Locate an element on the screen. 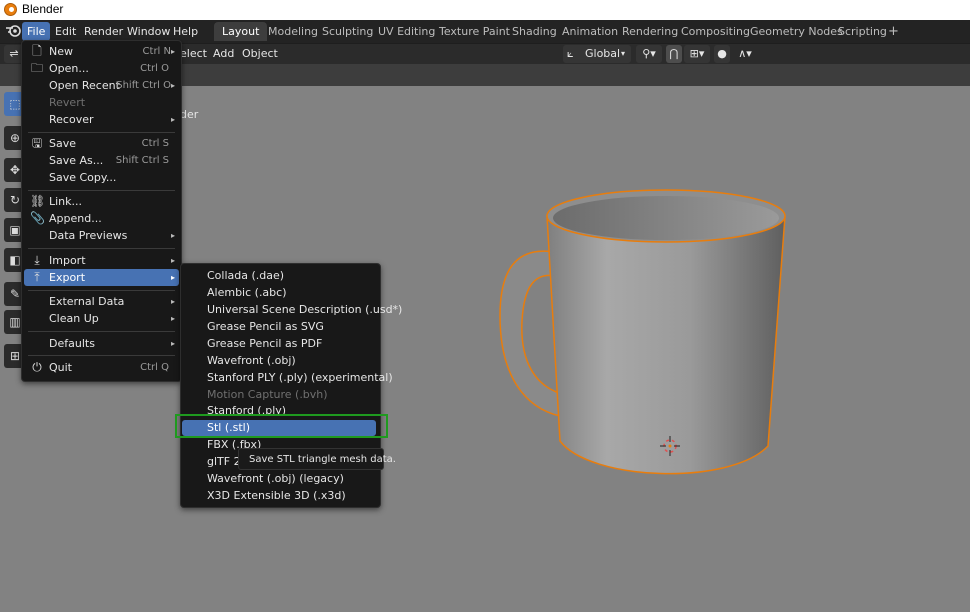 The width and height of the screenshot is (970, 612). folder-icon: 🗀 is located at coordinates (36, 68).